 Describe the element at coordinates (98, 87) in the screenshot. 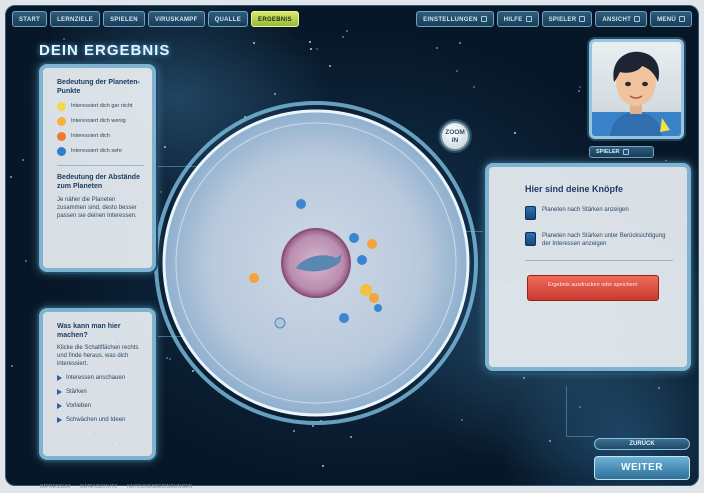

I see `legend-title: Bedeutung der Planeten-Punkte` at that location.